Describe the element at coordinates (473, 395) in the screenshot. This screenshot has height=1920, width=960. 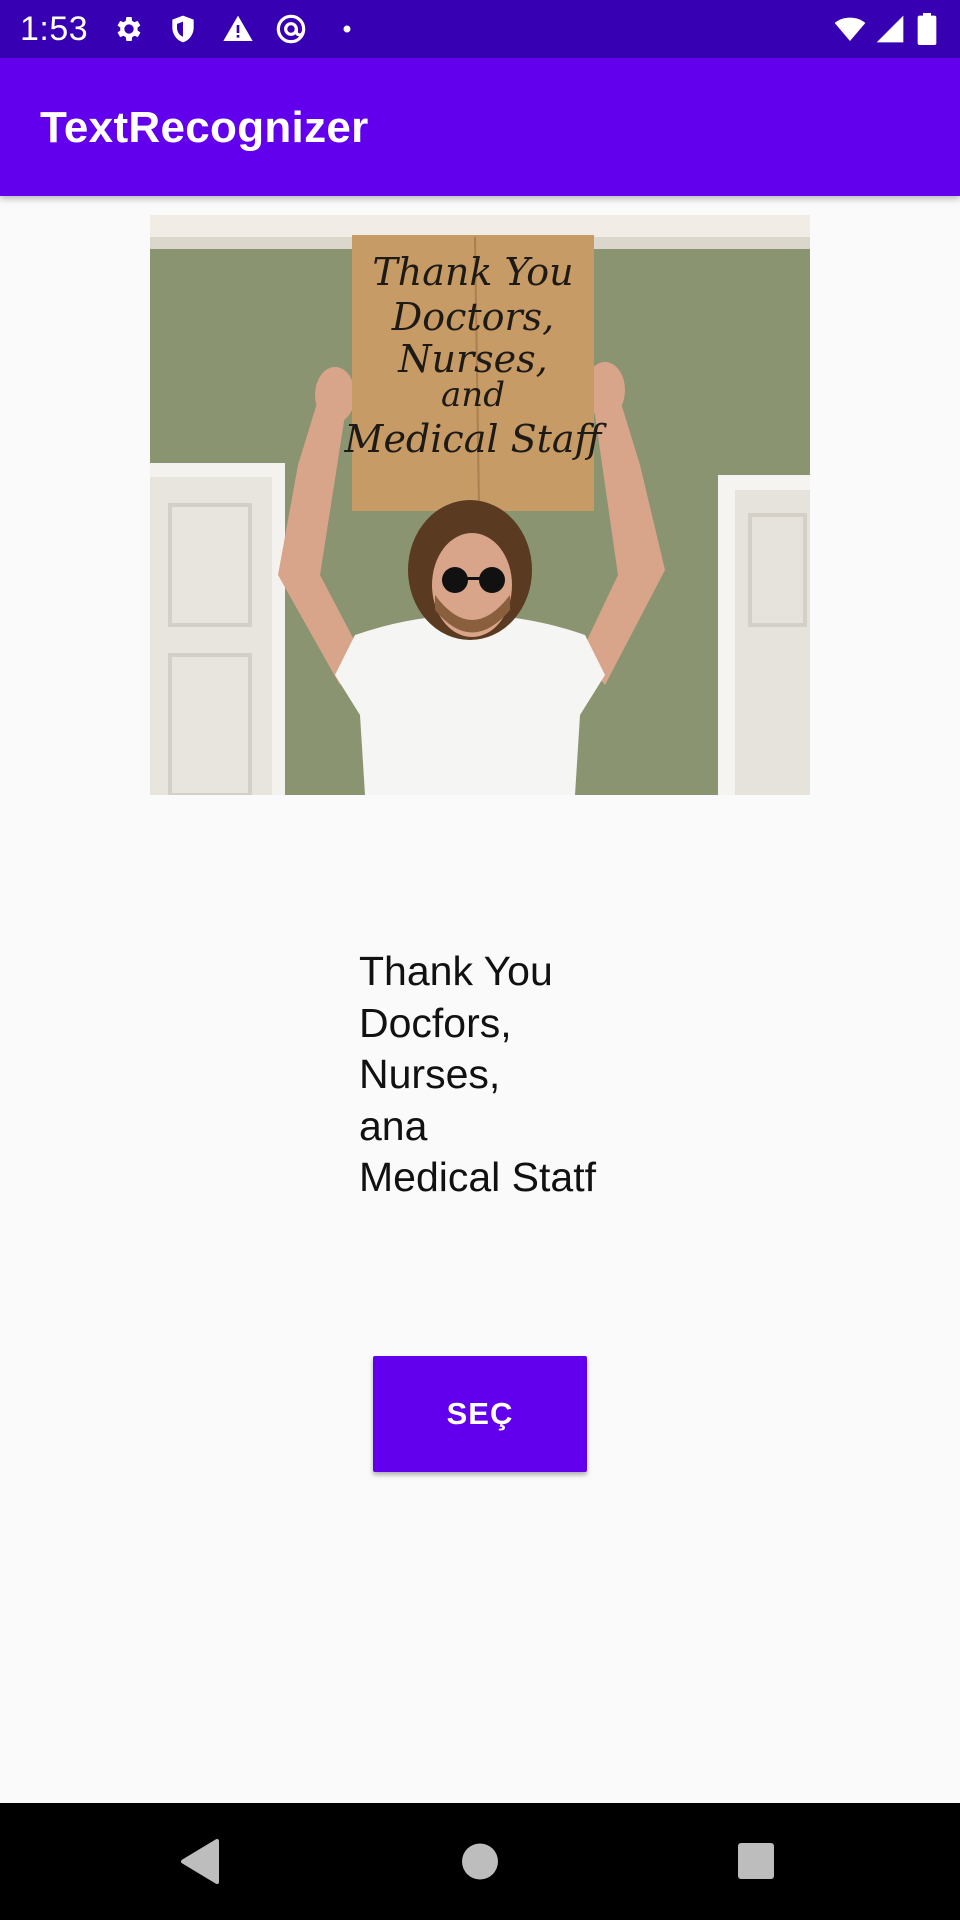
I see `sign-line: and` at that location.